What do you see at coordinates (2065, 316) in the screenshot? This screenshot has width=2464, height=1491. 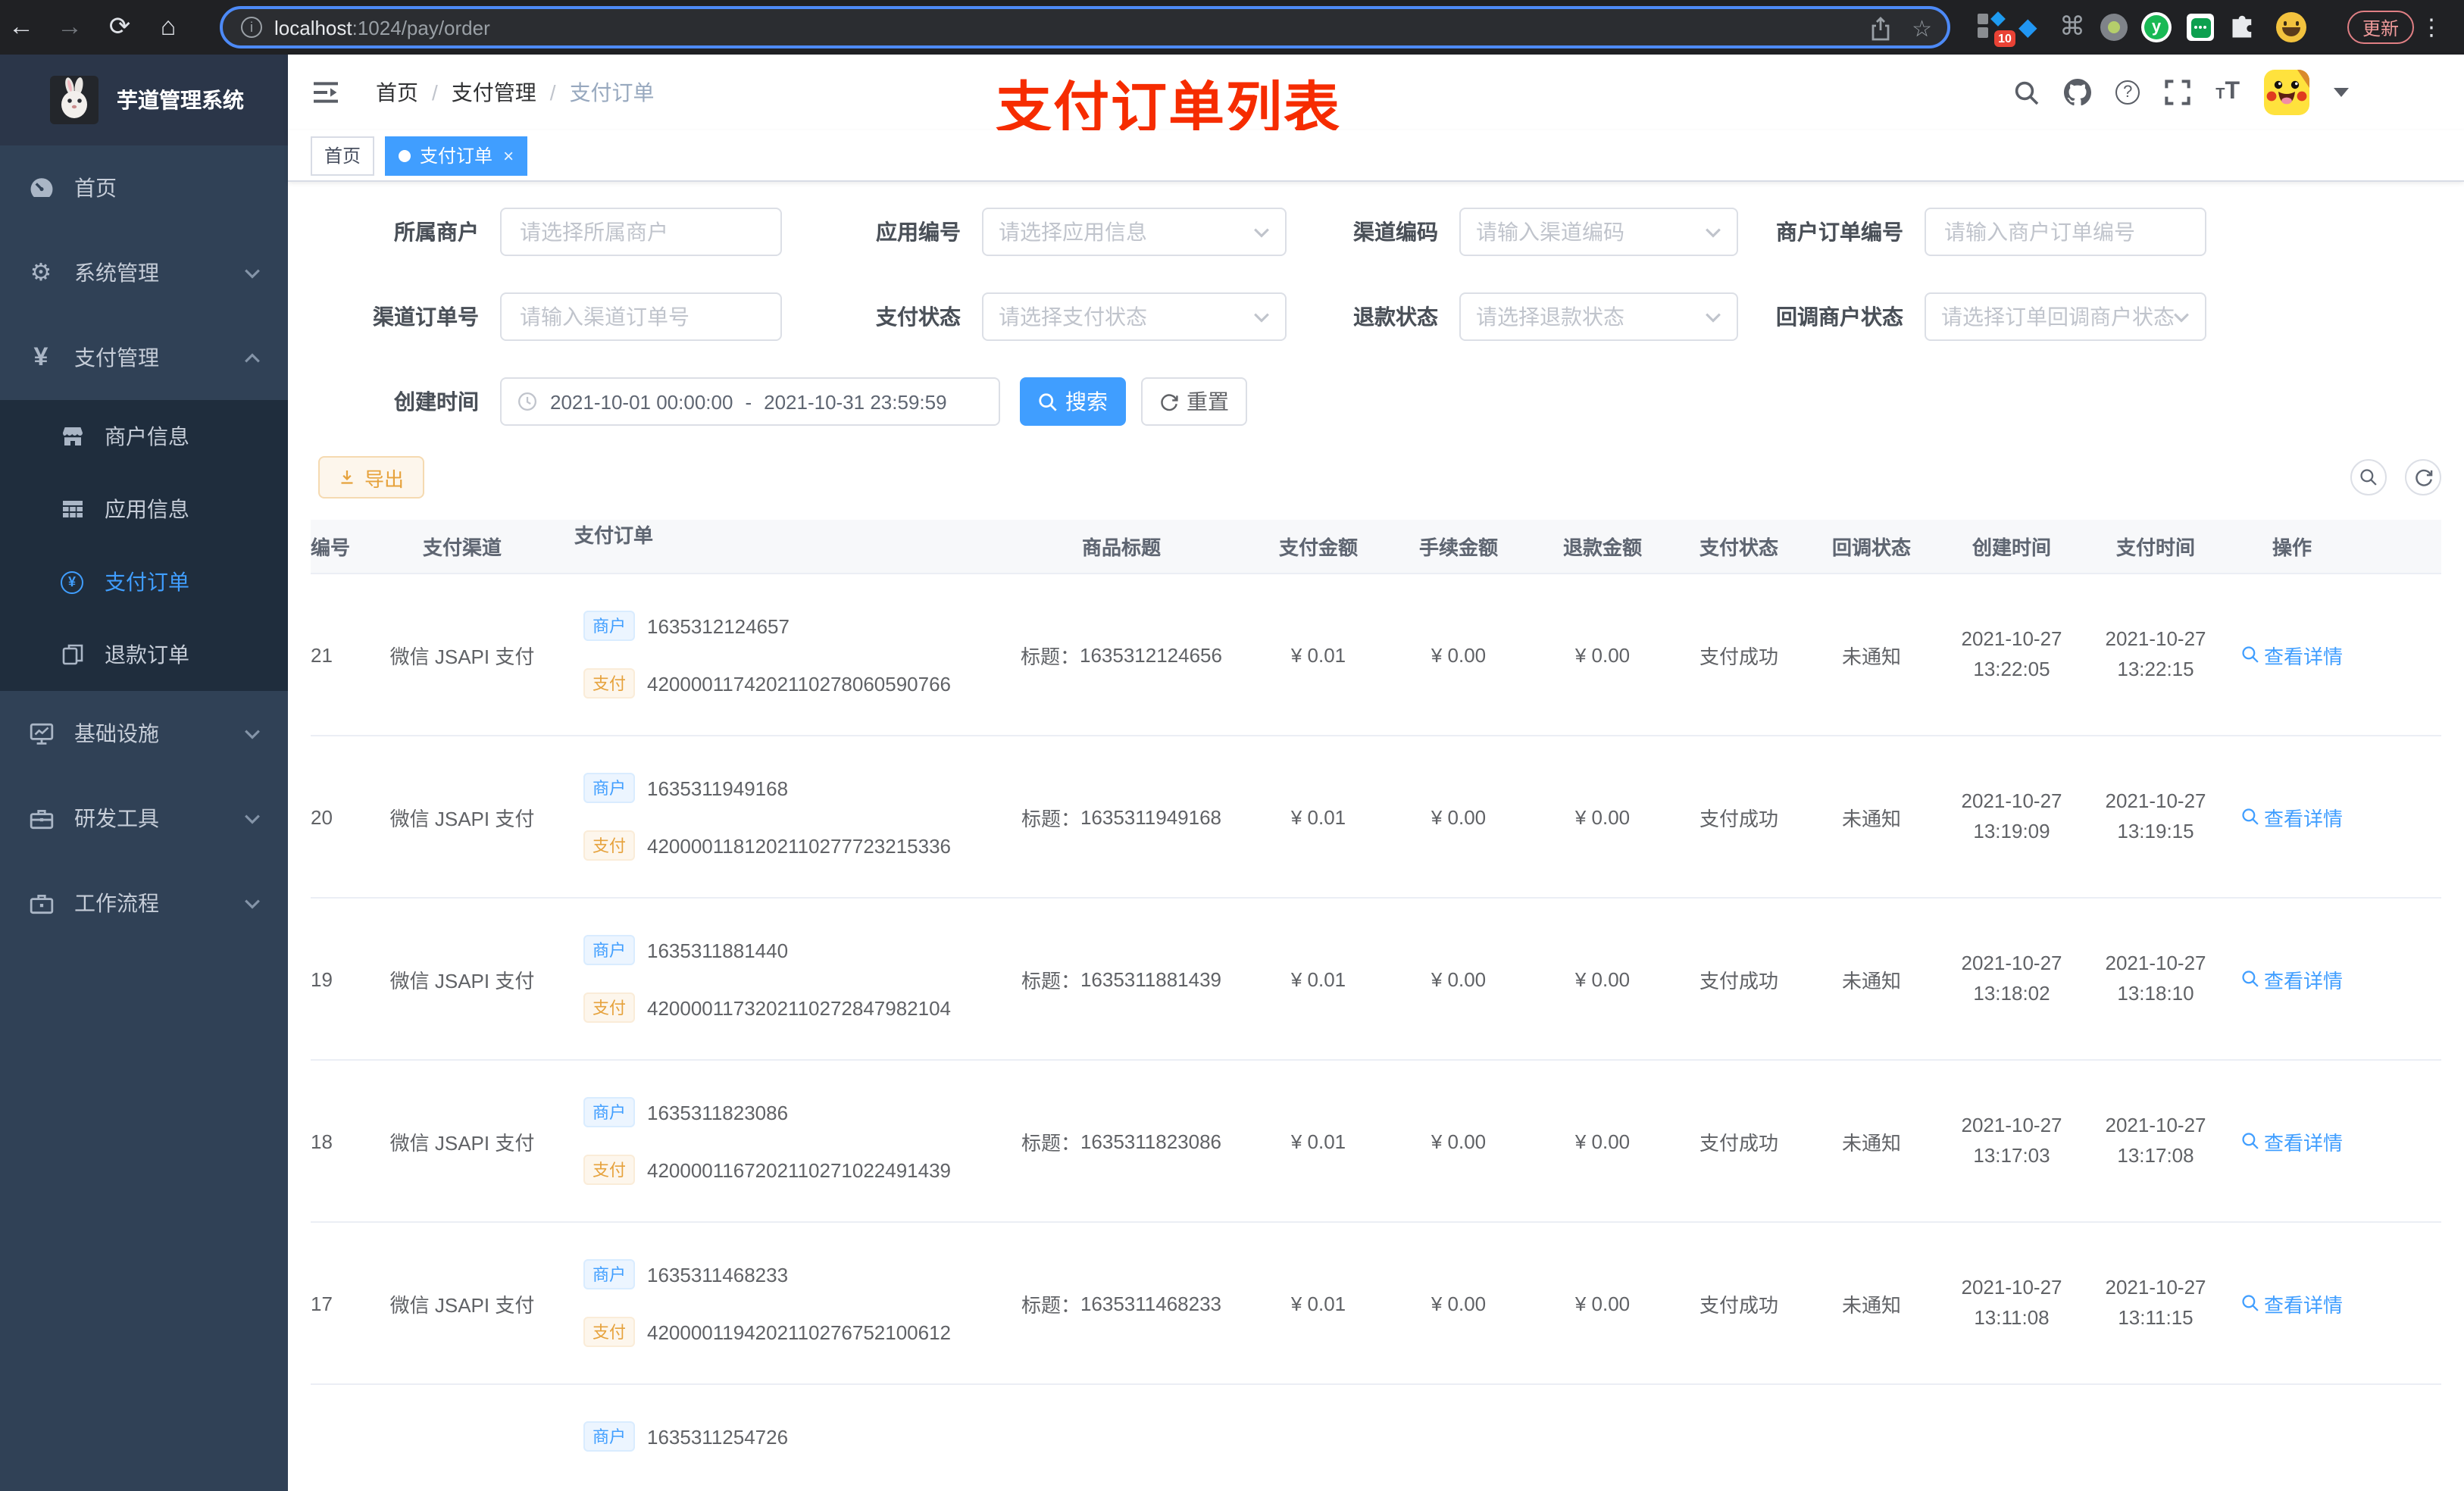 I see `notify-status-select: 请选择订单回调商户状态` at bounding box center [2065, 316].